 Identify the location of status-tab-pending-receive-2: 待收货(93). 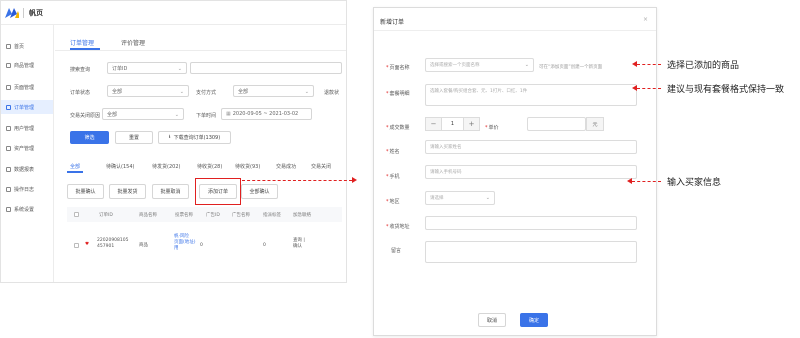
(247, 166).